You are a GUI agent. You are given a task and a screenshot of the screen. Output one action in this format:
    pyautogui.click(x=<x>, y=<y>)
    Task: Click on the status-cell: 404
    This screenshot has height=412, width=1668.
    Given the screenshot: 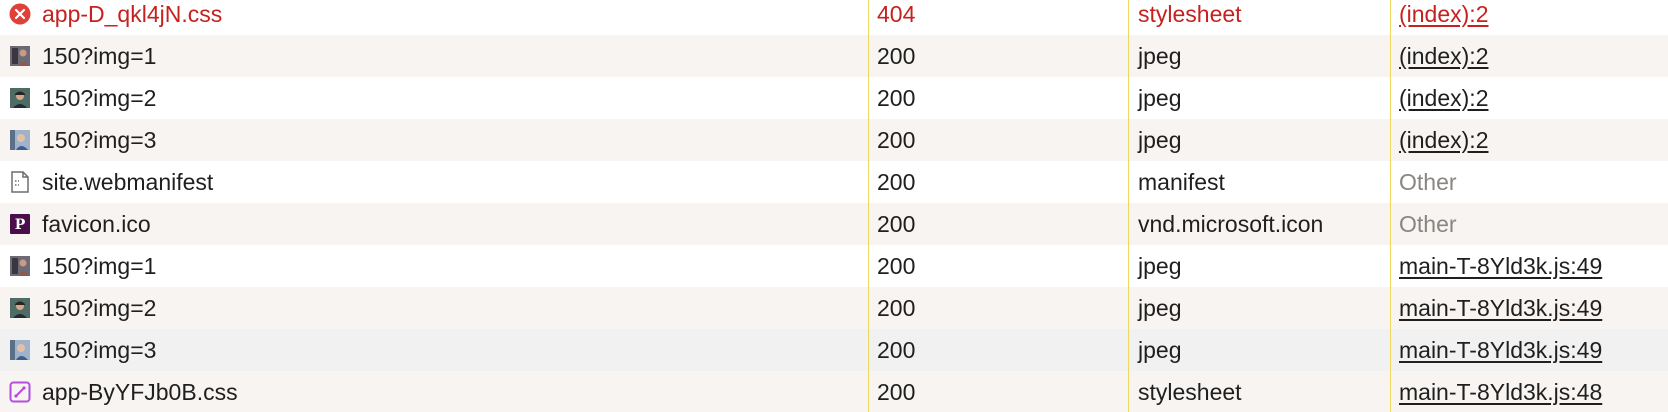 What is the action you would take?
    pyautogui.click(x=896, y=13)
    